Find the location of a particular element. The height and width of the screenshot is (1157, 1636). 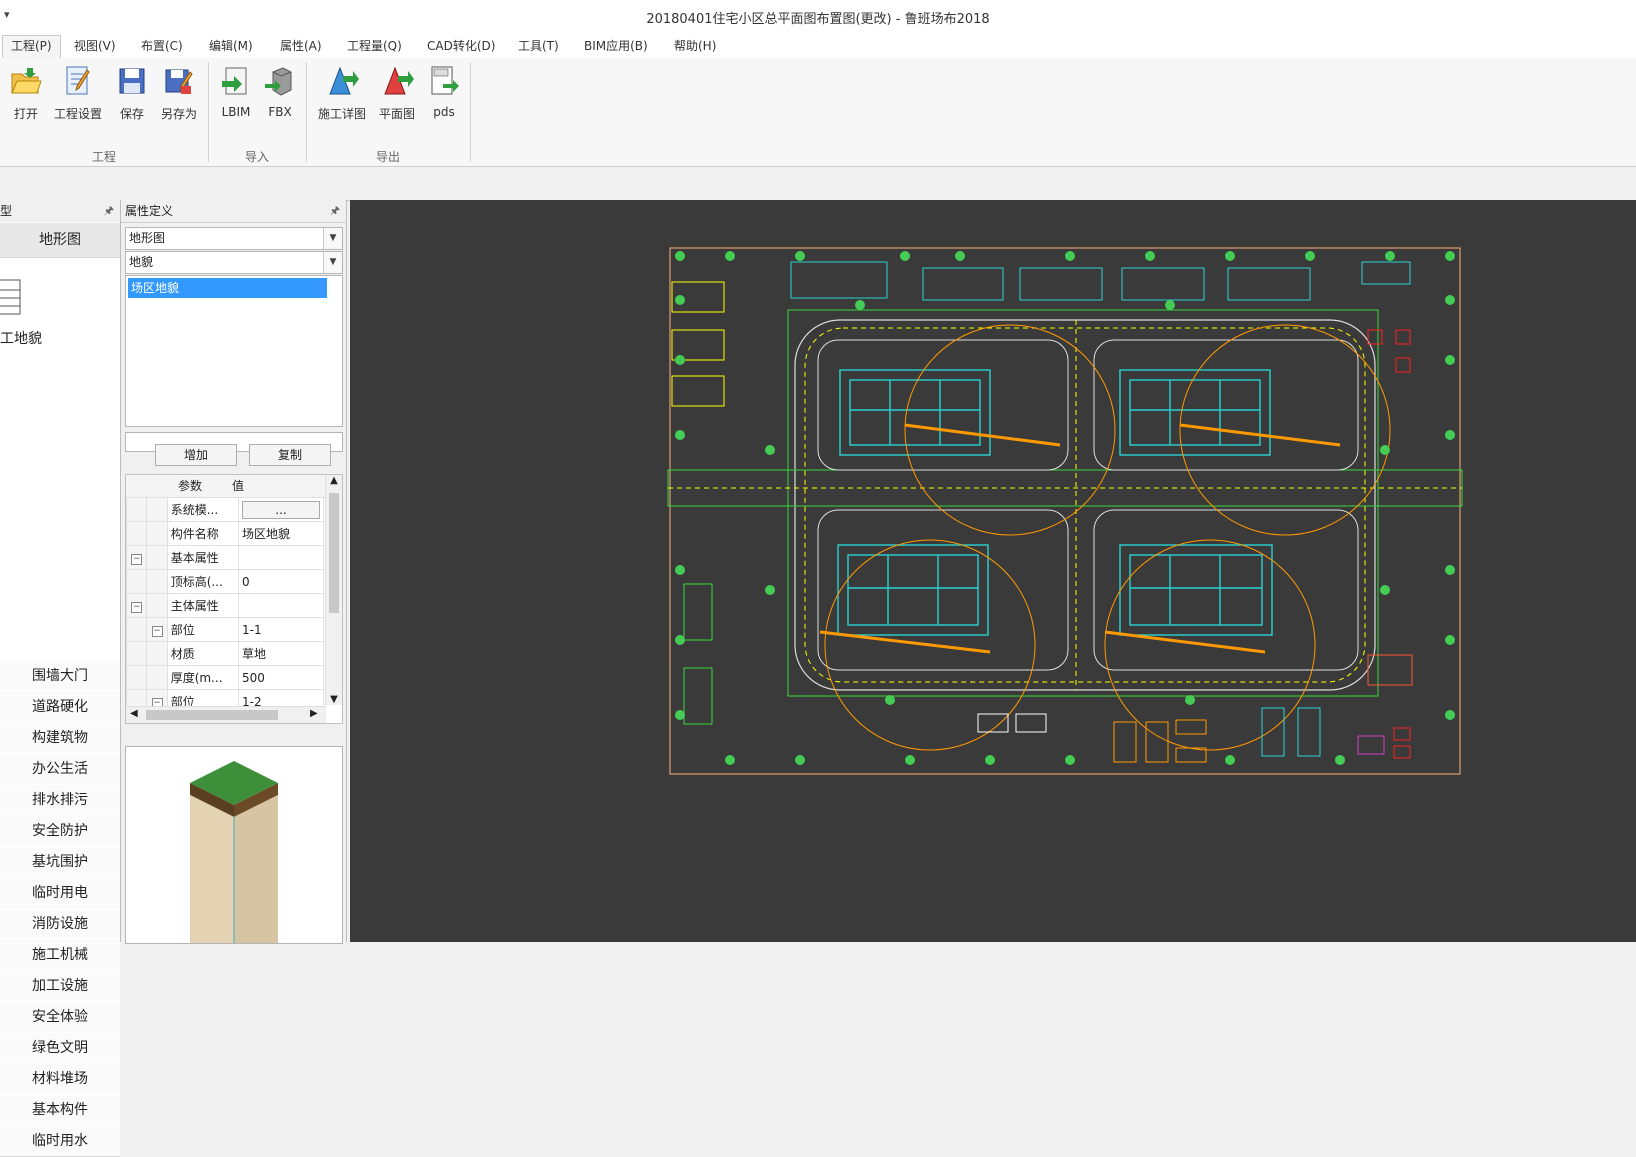

param-value: 草地 is located at coordinates (281, 653).